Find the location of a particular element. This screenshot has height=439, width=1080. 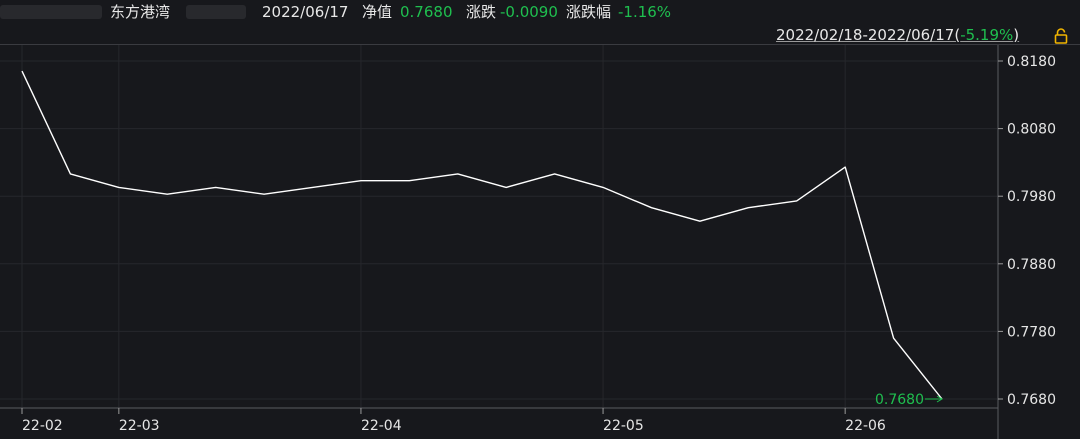

y-tick-label: 0.8180 is located at coordinates (1031, 62).